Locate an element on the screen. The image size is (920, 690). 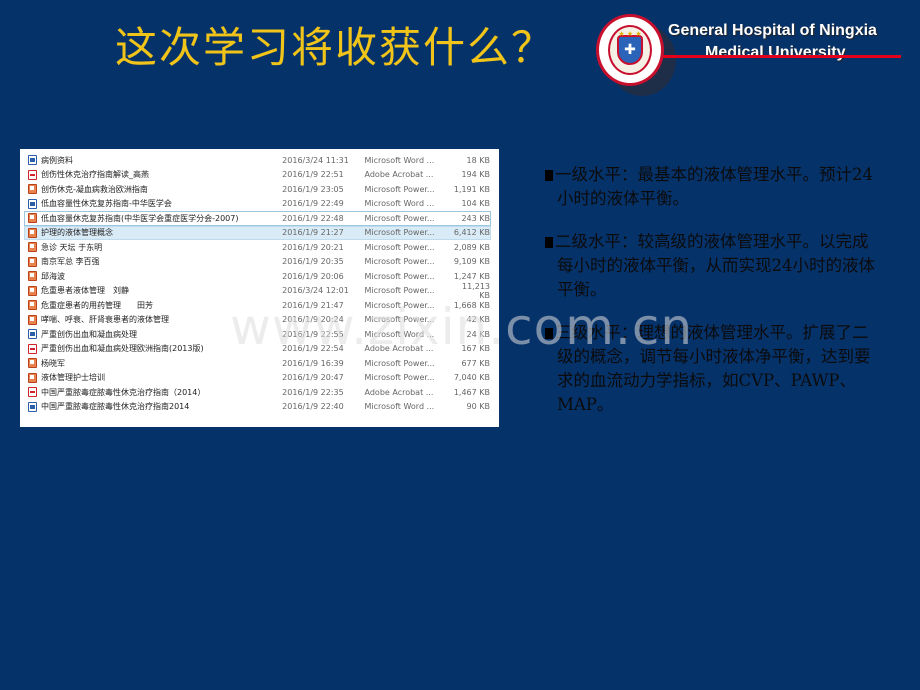
emblem-inner: ★ ★ ★ ✚ is located at coordinates (630, 50).